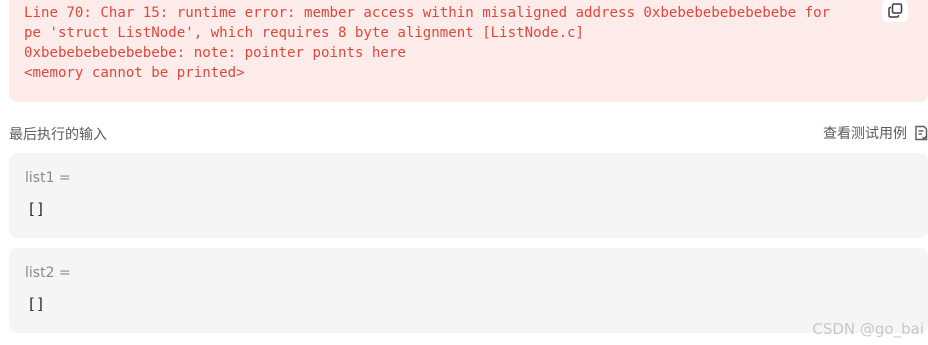 The image size is (928, 345). What do you see at coordinates (48, 178) in the screenshot?
I see `input-label-list1: list1 =` at bounding box center [48, 178].